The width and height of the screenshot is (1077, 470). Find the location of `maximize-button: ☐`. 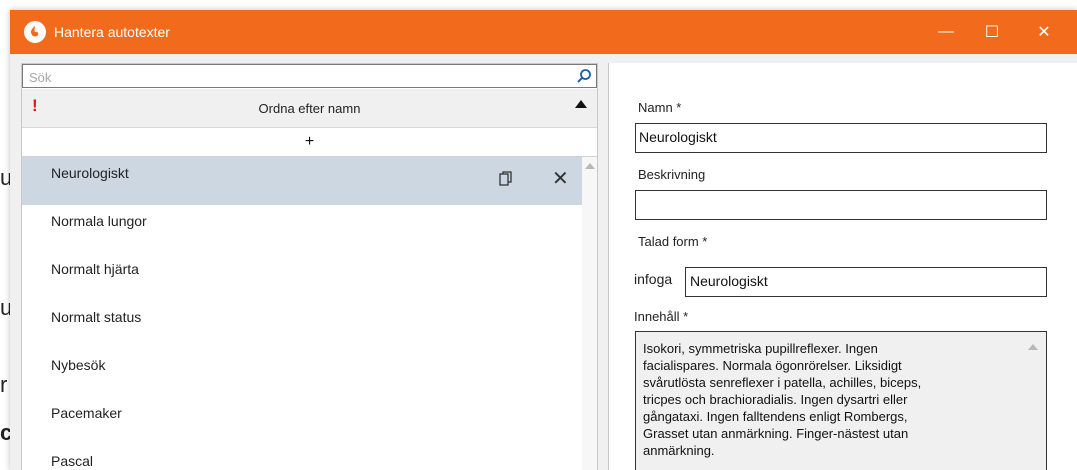

maximize-button: ☐ is located at coordinates (992, 32).